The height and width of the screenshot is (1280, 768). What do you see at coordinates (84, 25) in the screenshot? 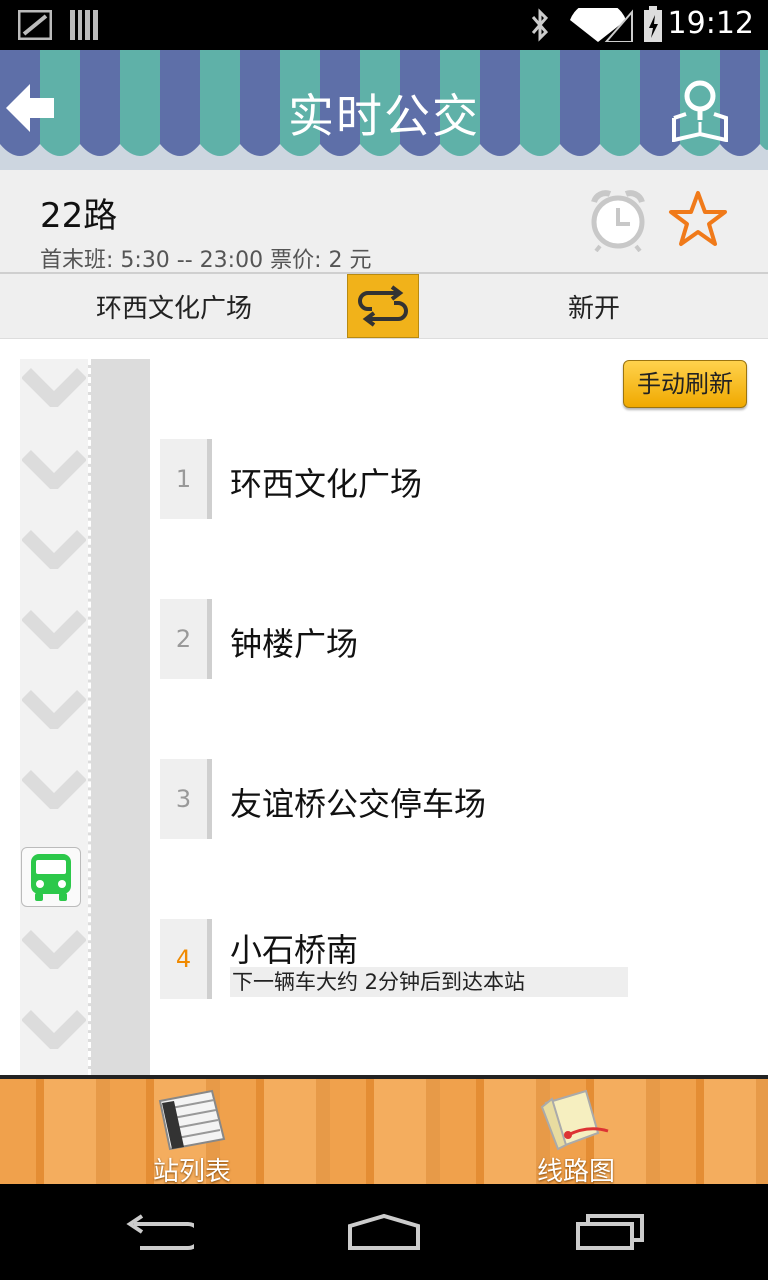
I see `barcode-icon` at bounding box center [84, 25].